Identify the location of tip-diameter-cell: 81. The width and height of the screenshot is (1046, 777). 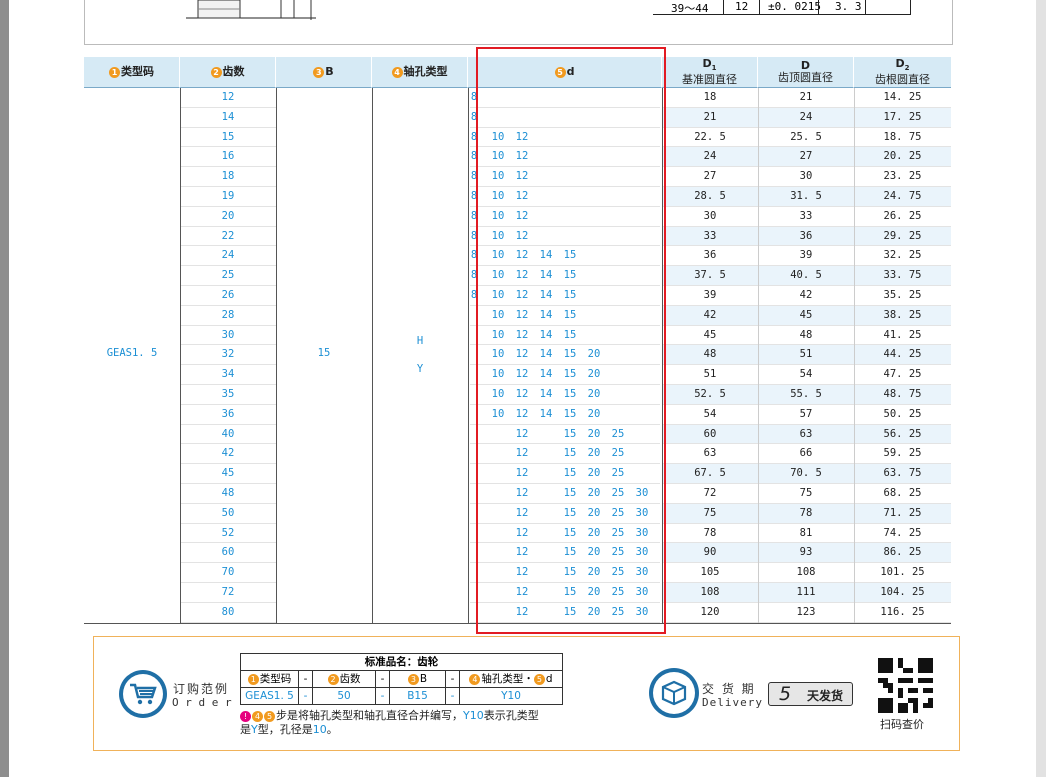
(806, 534).